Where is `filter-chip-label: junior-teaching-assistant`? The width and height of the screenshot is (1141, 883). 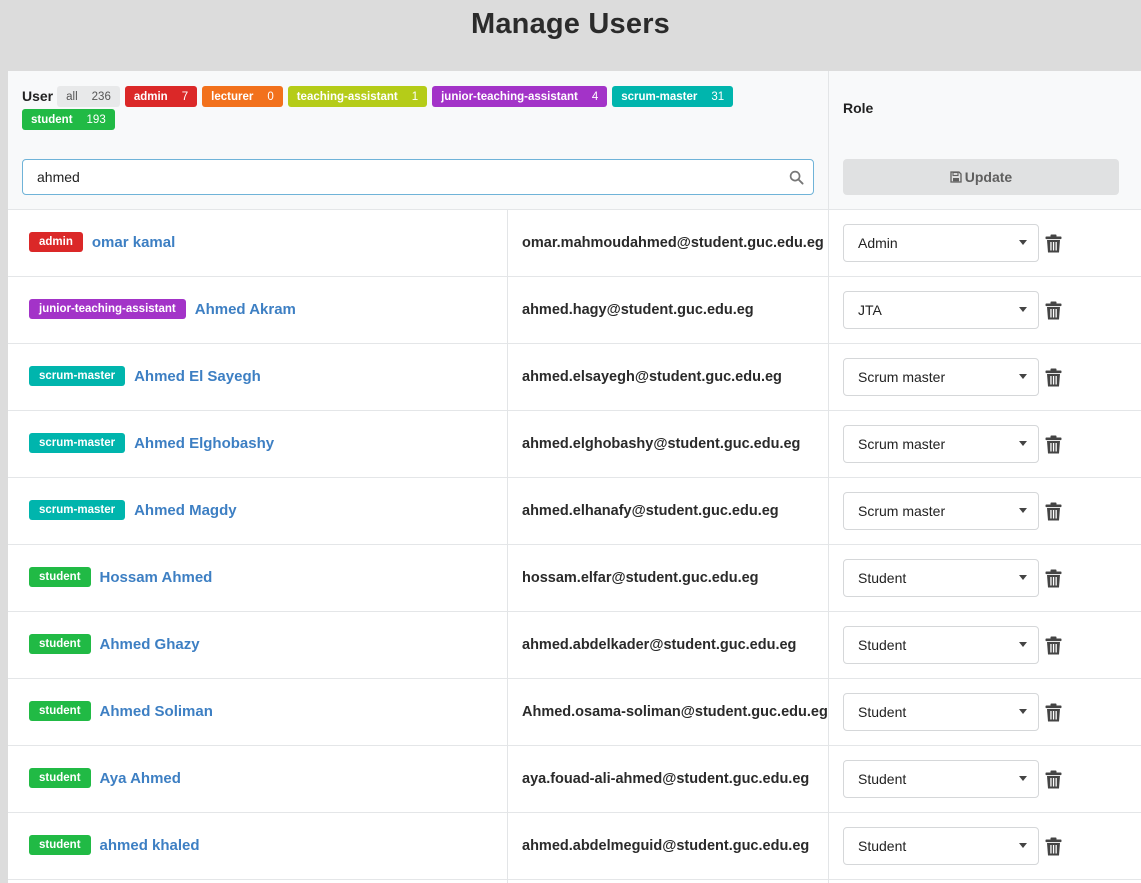 filter-chip-label: junior-teaching-assistant is located at coordinates (509, 96).